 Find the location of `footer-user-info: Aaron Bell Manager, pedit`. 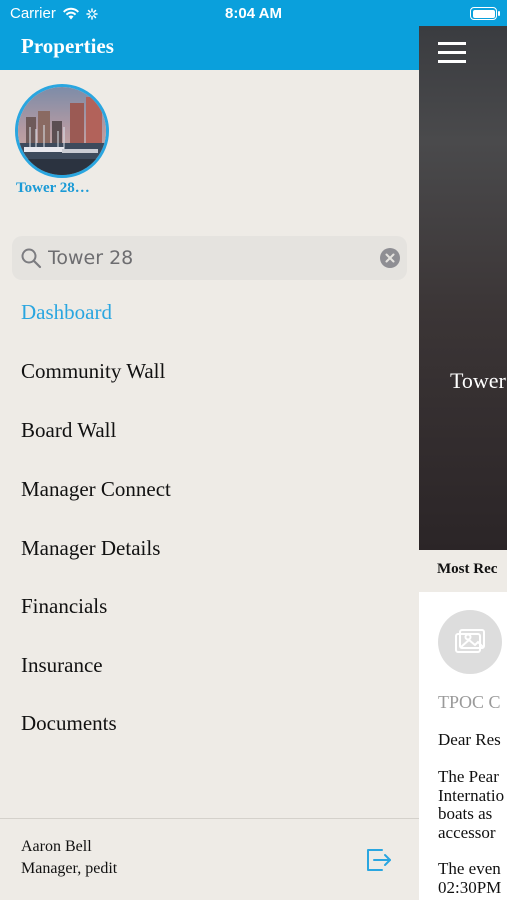

footer-user-info: Aaron Bell Manager, pedit is located at coordinates (69, 858).